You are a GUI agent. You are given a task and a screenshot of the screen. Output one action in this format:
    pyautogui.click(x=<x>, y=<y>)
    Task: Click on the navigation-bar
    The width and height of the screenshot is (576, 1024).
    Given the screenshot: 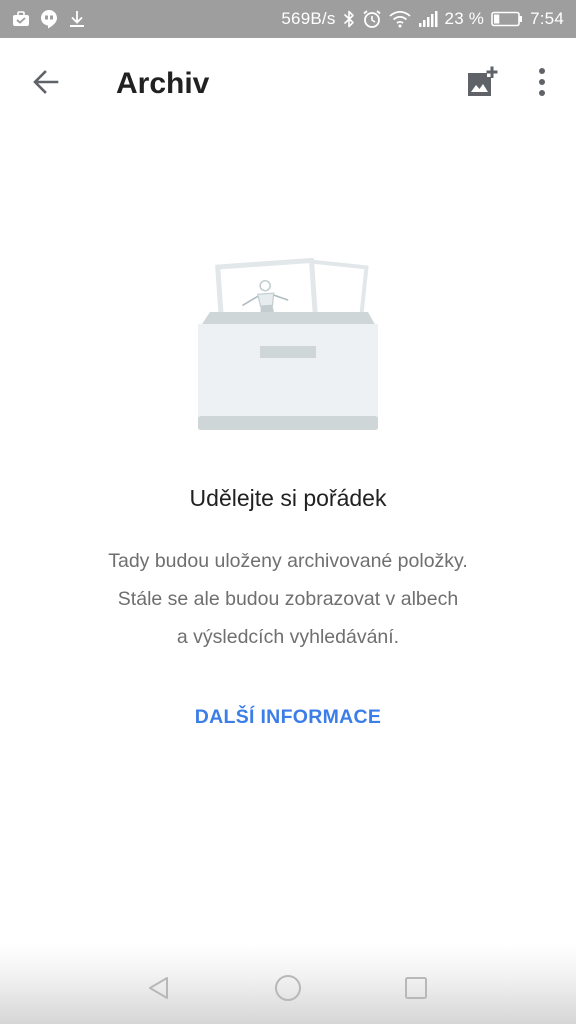 What is the action you would take?
    pyautogui.click(x=288, y=984)
    